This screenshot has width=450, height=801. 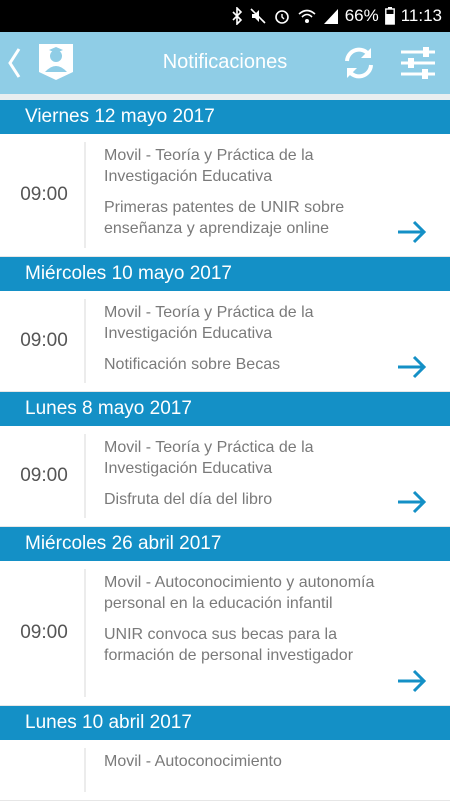 What do you see at coordinates (225, 274) in the screenshot?
I see `date-header: Miércoles 10 mayo 2017` at bounding box center [225, 274].